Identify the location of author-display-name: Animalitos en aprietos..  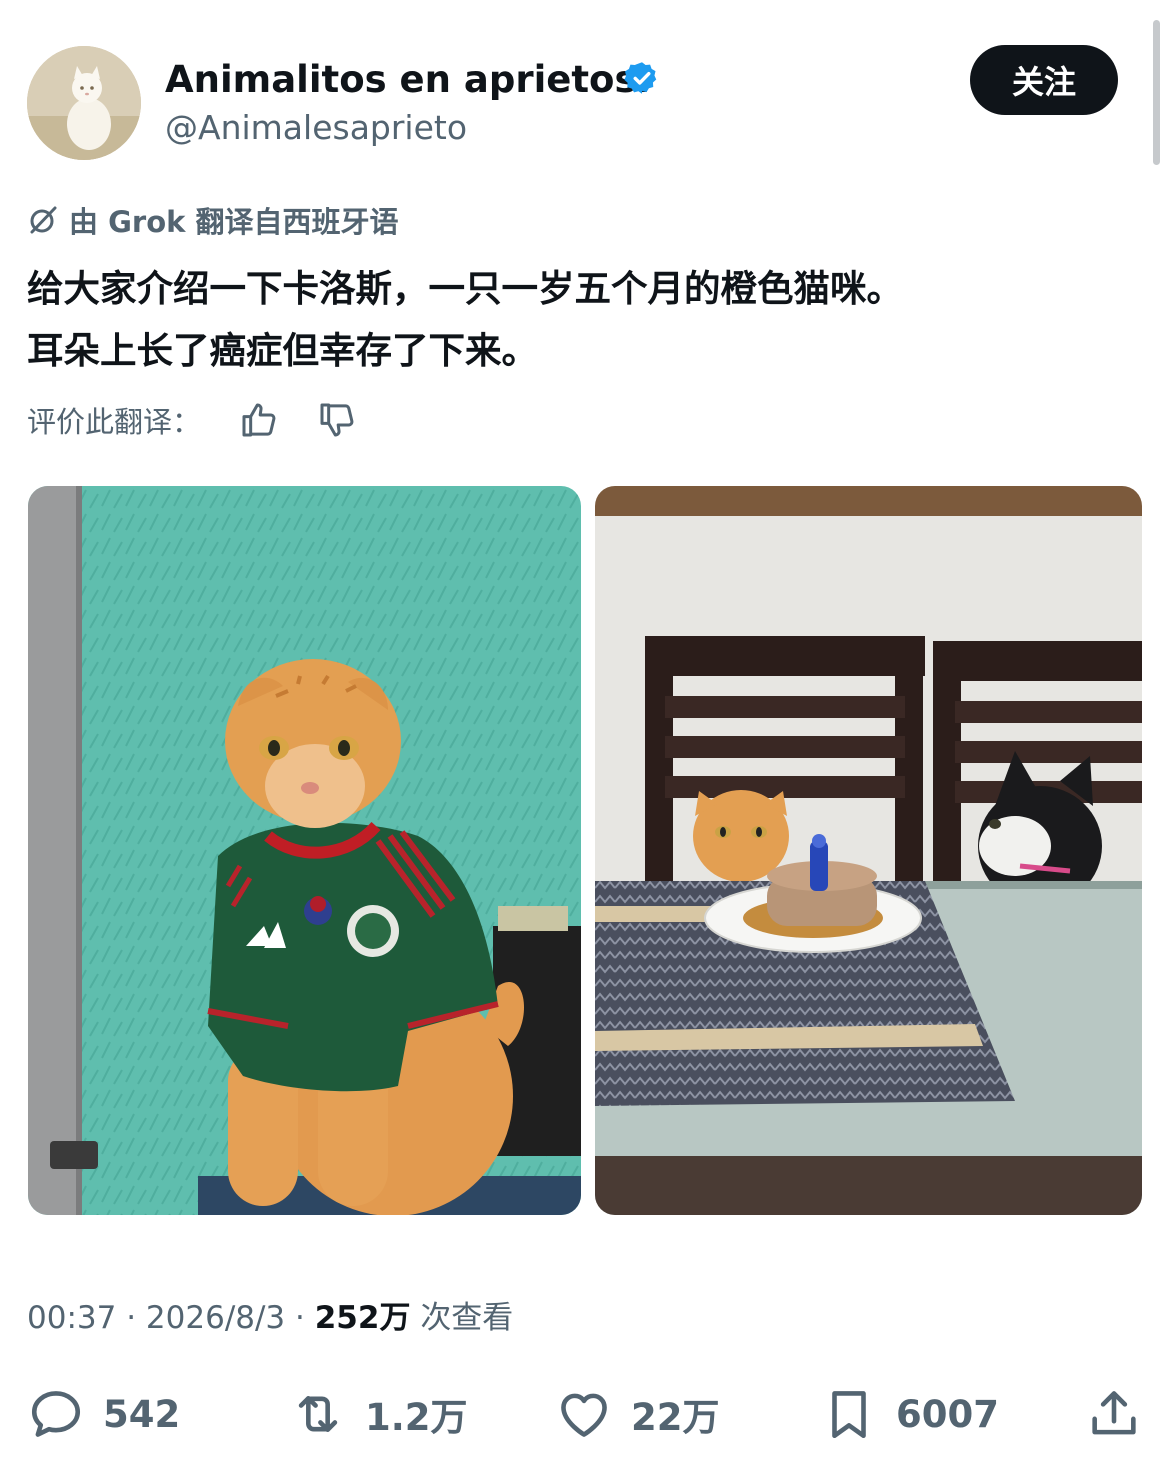
(408, 79).